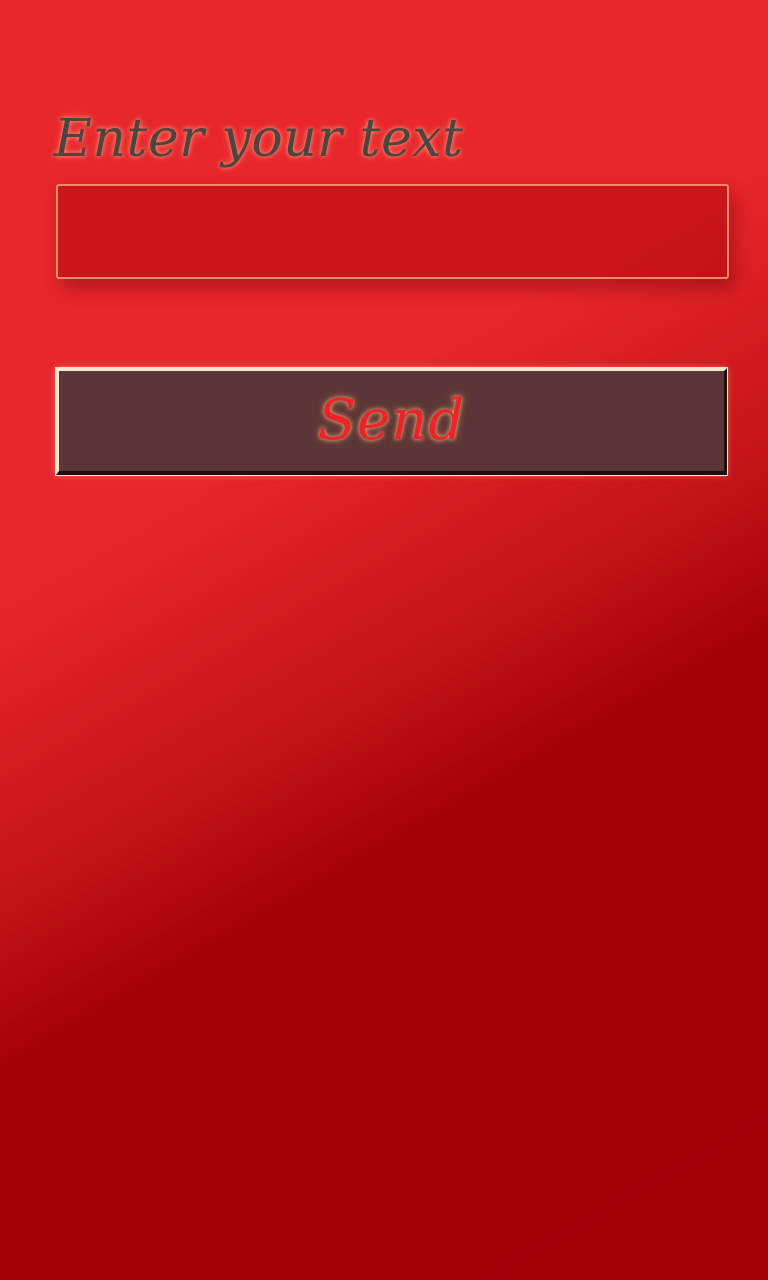 The image size is (768, 1280). Describe the element at coordinates (259, 139) in the screenshot. I see `prompt-label: Enter your text` at that location.